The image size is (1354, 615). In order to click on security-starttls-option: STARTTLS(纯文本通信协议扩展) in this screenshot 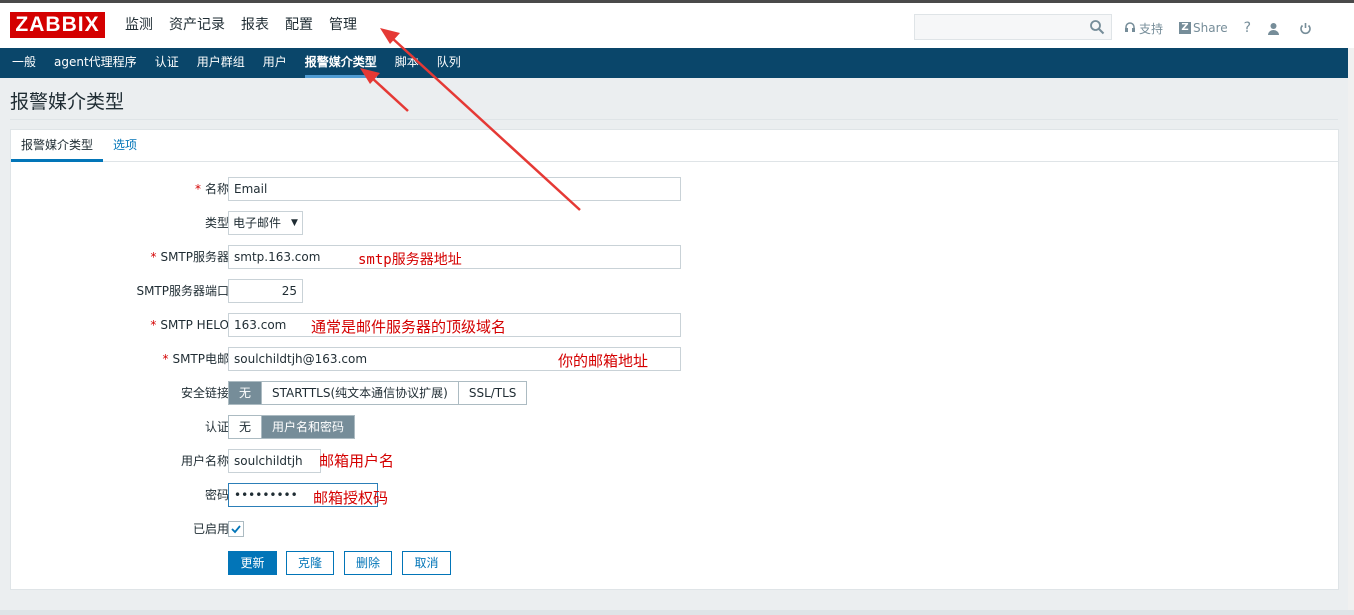, I will do `click(360, 393)`.